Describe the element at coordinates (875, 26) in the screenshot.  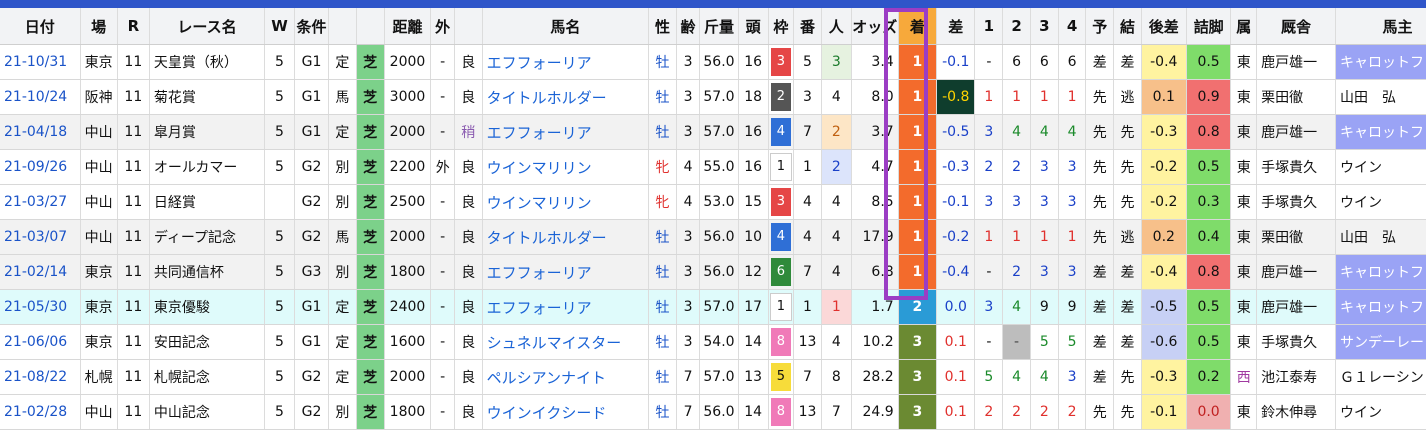
I see `col-odds: オッズ` at that location.